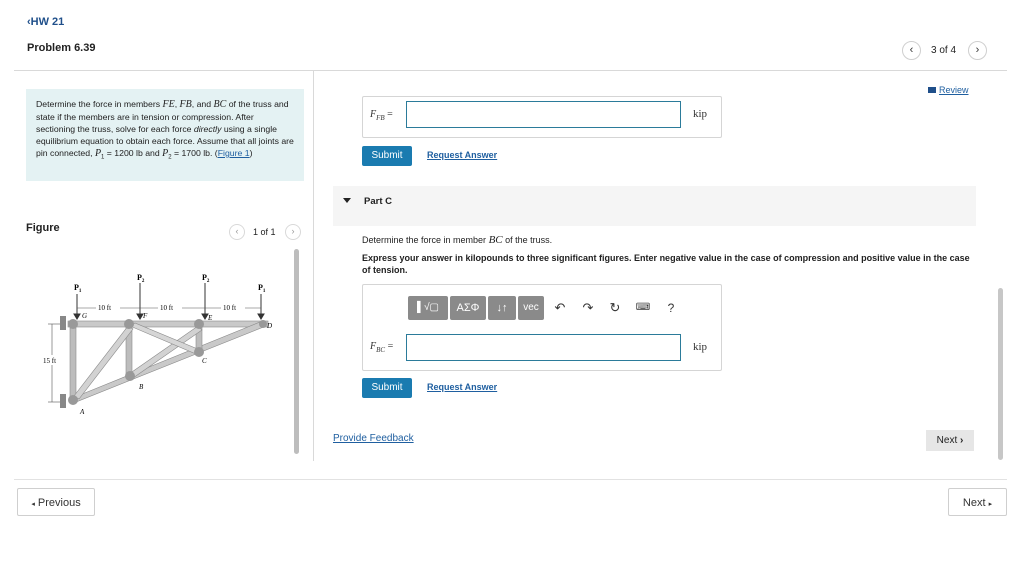  What do you see at coordinates (502, 308) in the screenshot?
I see `arrows-button: ↓↑` at bounding box center [502, 308].